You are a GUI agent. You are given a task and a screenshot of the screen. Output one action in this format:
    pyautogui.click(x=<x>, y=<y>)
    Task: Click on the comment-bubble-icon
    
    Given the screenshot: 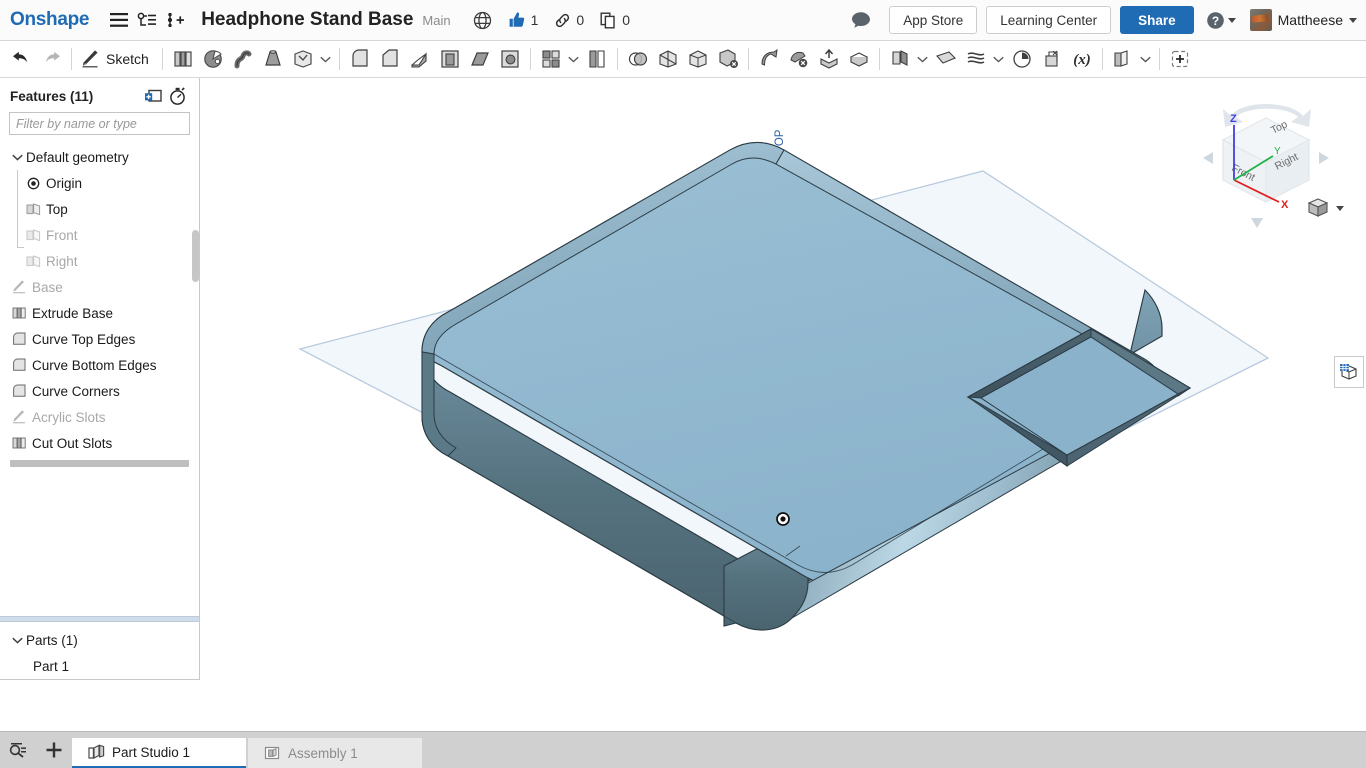 What is the action you would take?
    pyautogui.click(x=861, y=20)
    